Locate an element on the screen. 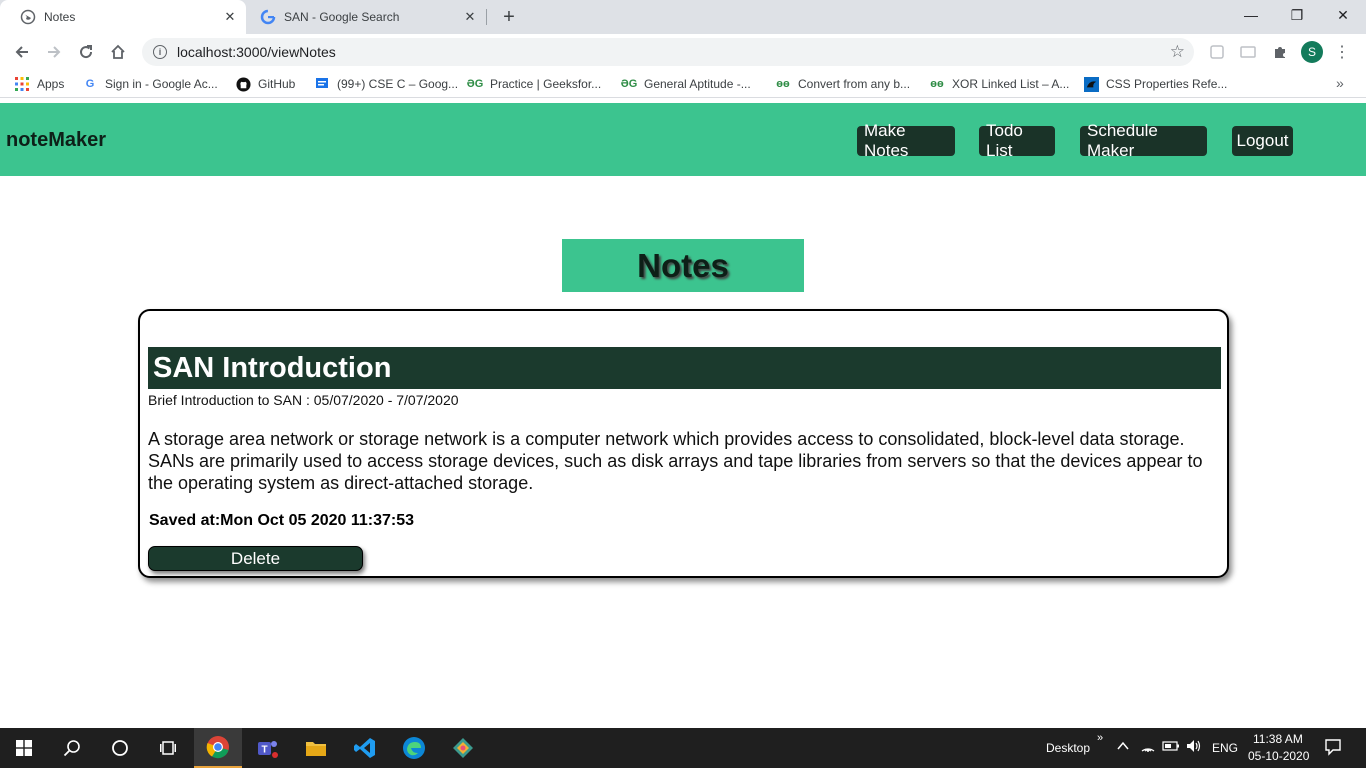 Image resolution: width=1366 pixels, height=768 pixels. battery-icon is located at coordinates (1171, 747).